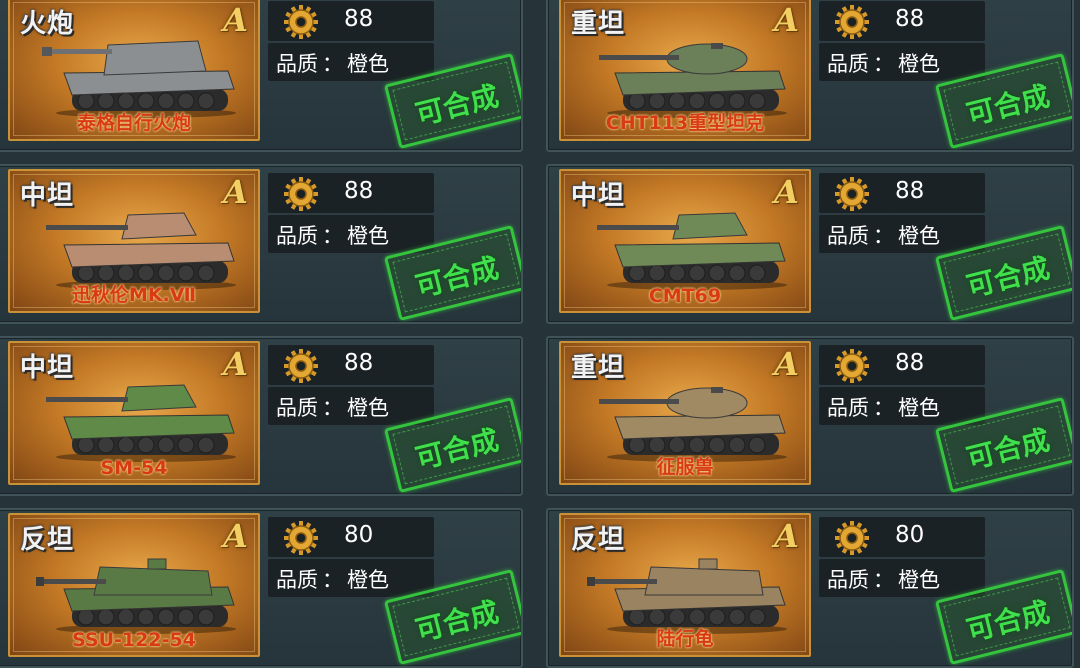 This screenshot has height=668, width=1080. What do you see at coordinates (47, 24) in the screenshot?
I see `tank-type-badge: 火炮` at bounding box center [47, 24].